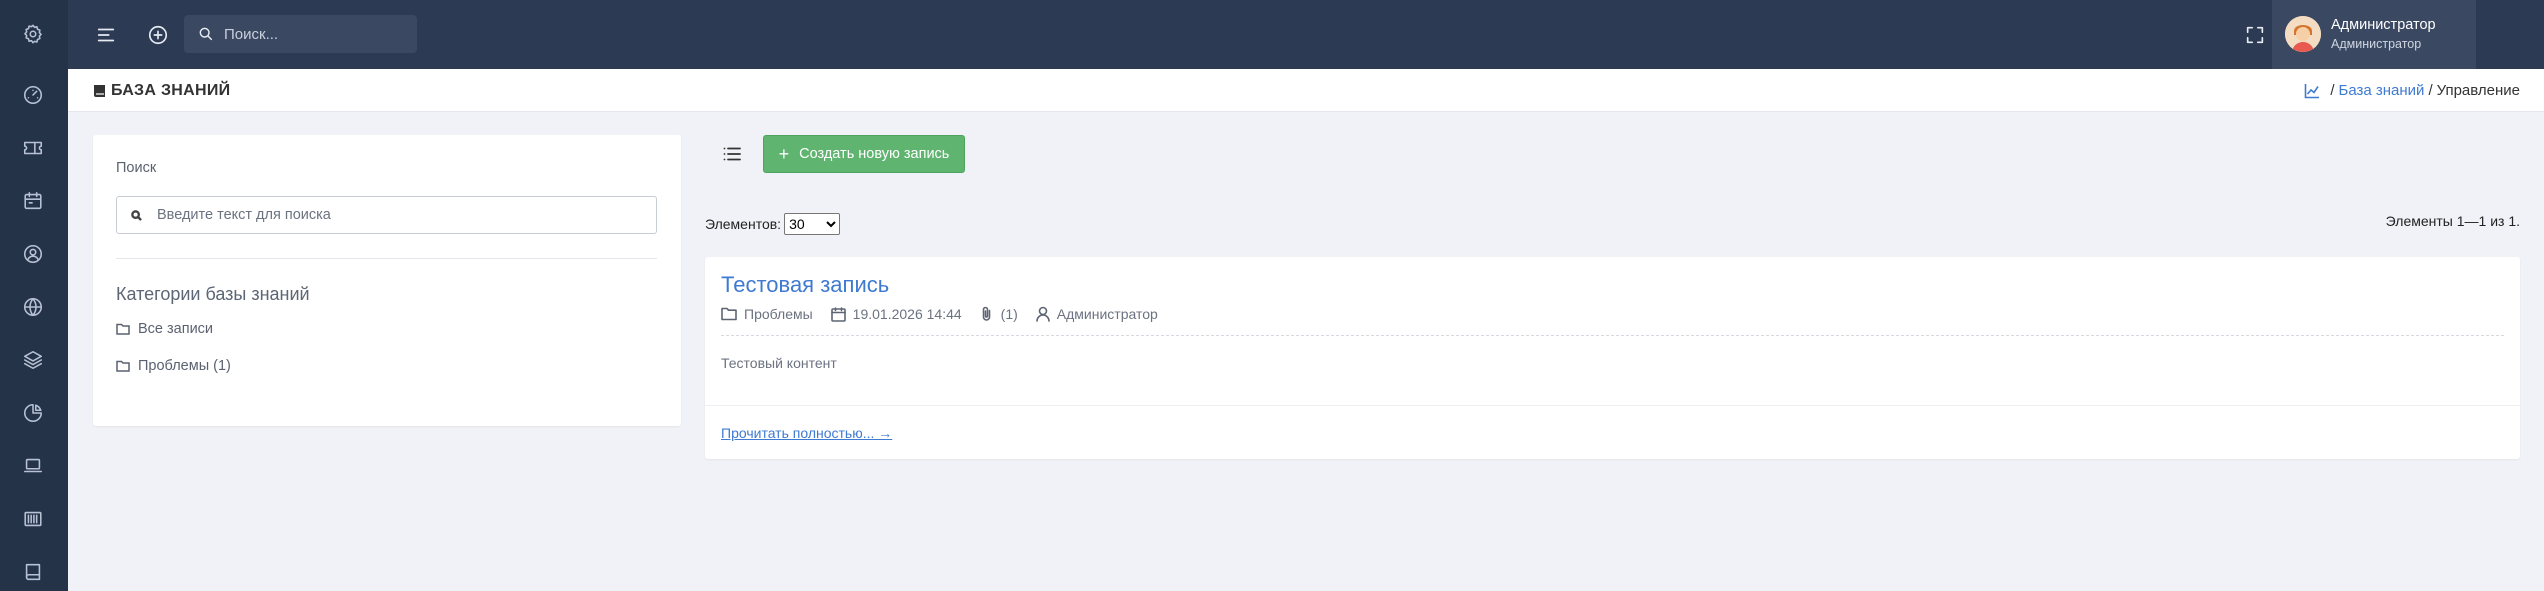 Image resolution: width=2544 pixels, height=591 pixels. What do you see at coordinates (176, 329) in the screenshot?
I see `category-label: Все записи` at bounding box center [176, 329].